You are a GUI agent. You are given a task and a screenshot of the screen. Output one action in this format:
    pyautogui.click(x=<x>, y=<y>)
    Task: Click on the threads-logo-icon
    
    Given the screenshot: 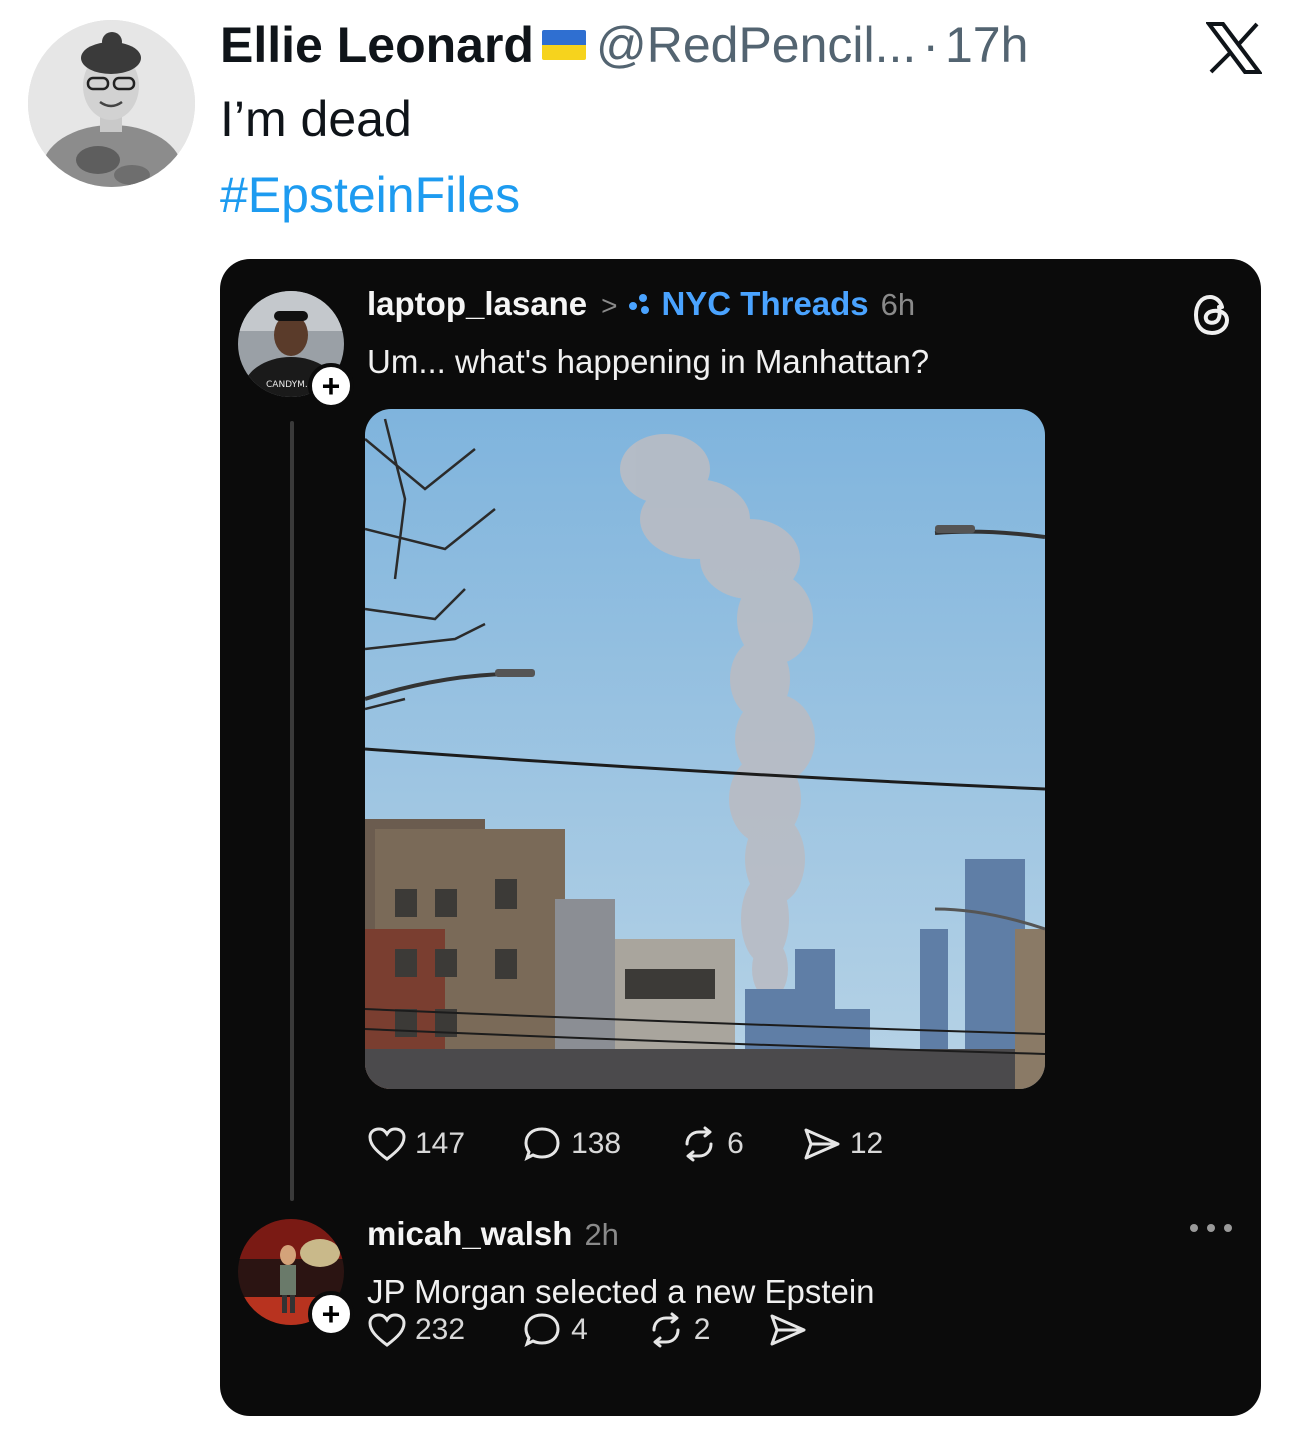 What is the action you would take?
    pyautogui.click(x=1212, y=315)
    